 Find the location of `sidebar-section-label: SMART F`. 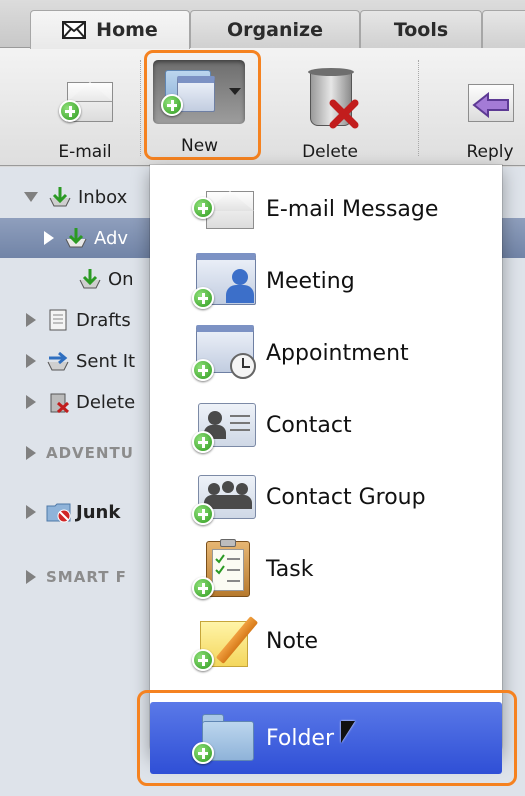

sidebar-section-label: SMART F is located at coordinates (86, 577).